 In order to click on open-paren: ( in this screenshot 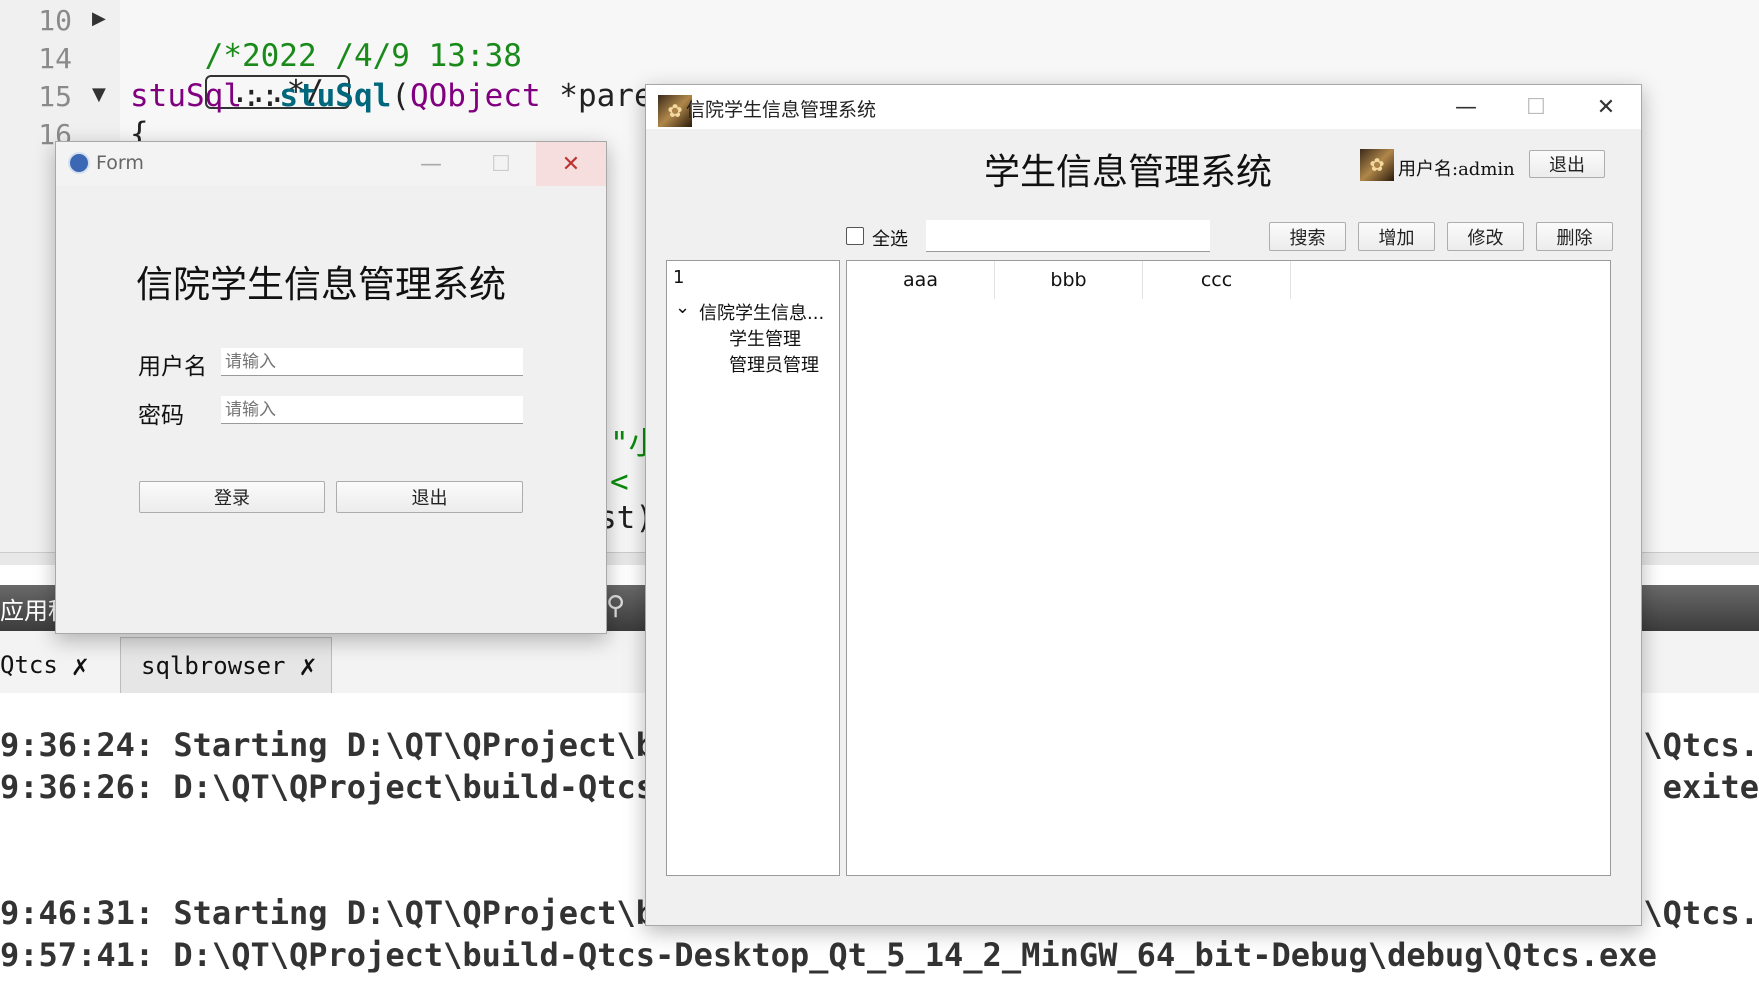, I will do `click(400, 96)`.